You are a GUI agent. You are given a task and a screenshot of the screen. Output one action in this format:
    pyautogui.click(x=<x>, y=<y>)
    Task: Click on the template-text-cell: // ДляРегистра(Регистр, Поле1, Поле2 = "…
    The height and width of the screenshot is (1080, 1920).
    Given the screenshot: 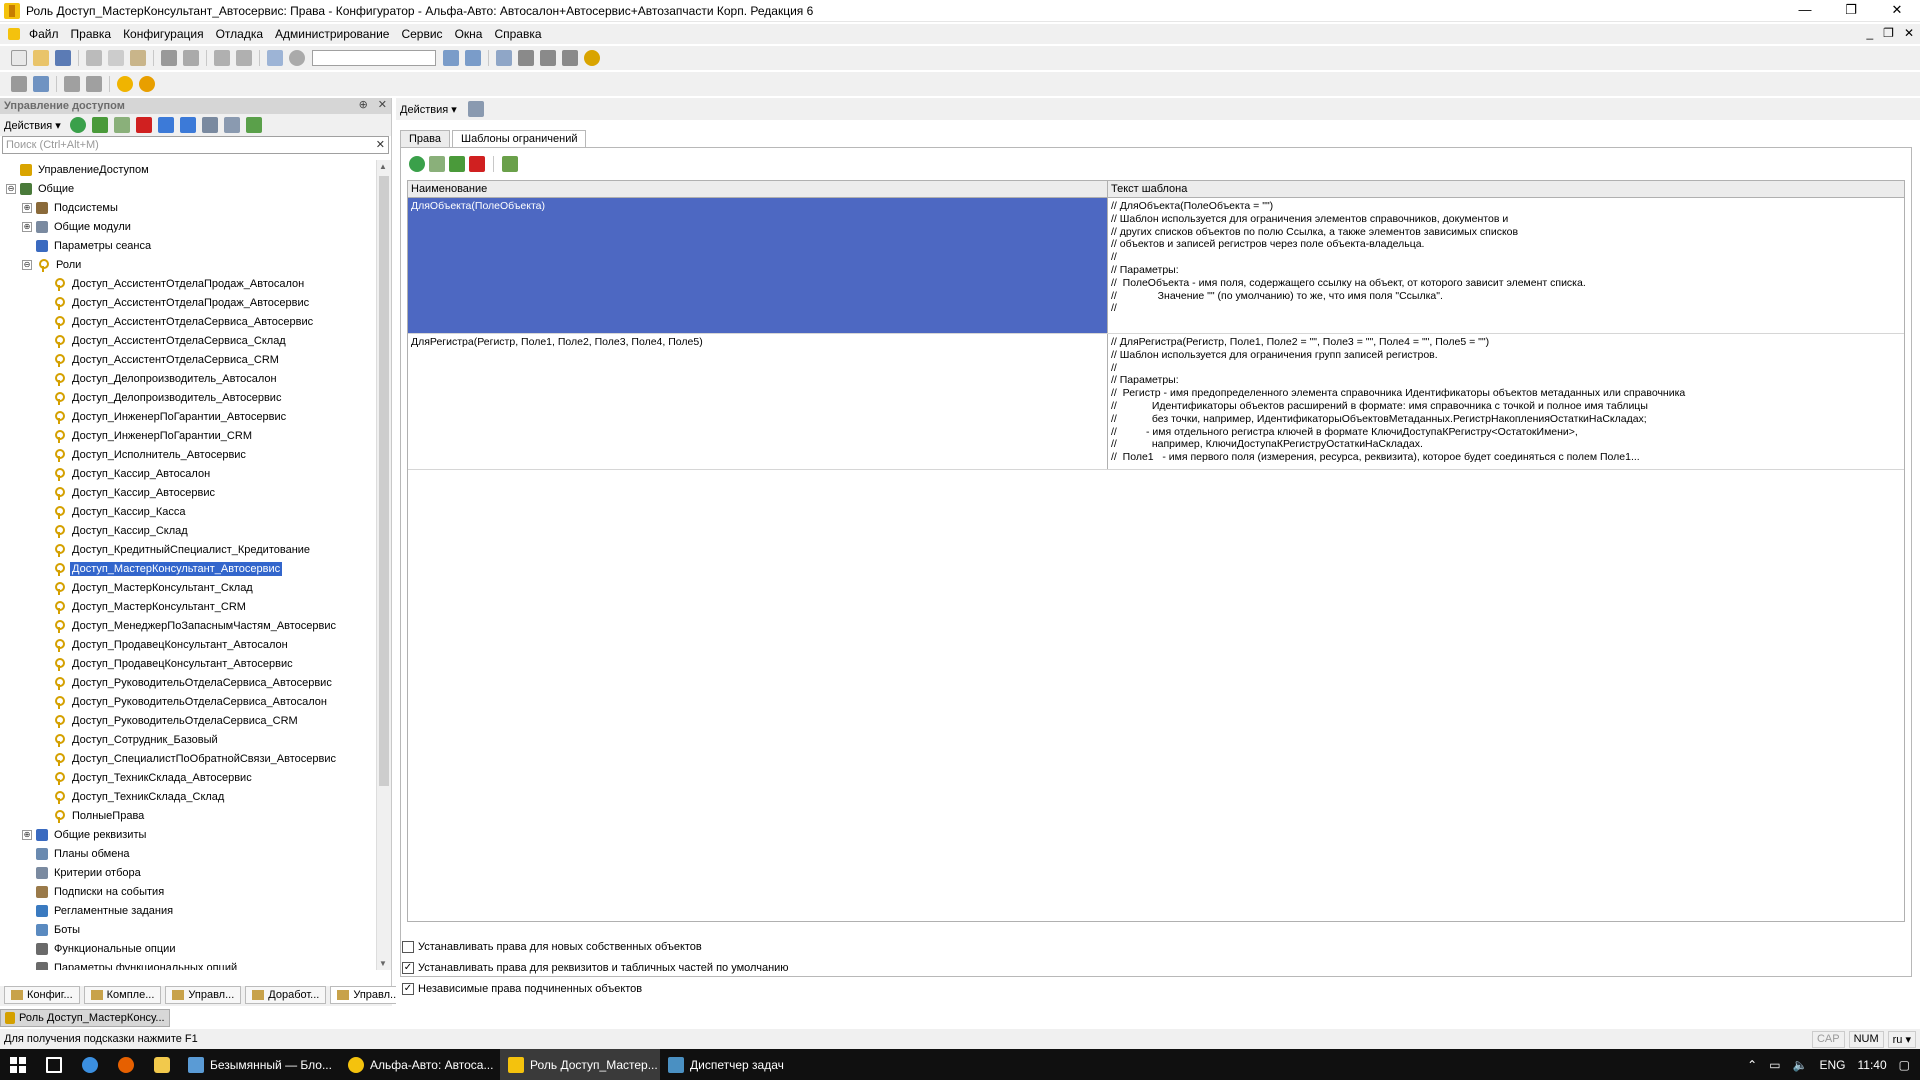 What is the action you would take?
    pyautogui.click(x=1506, y=401)
    